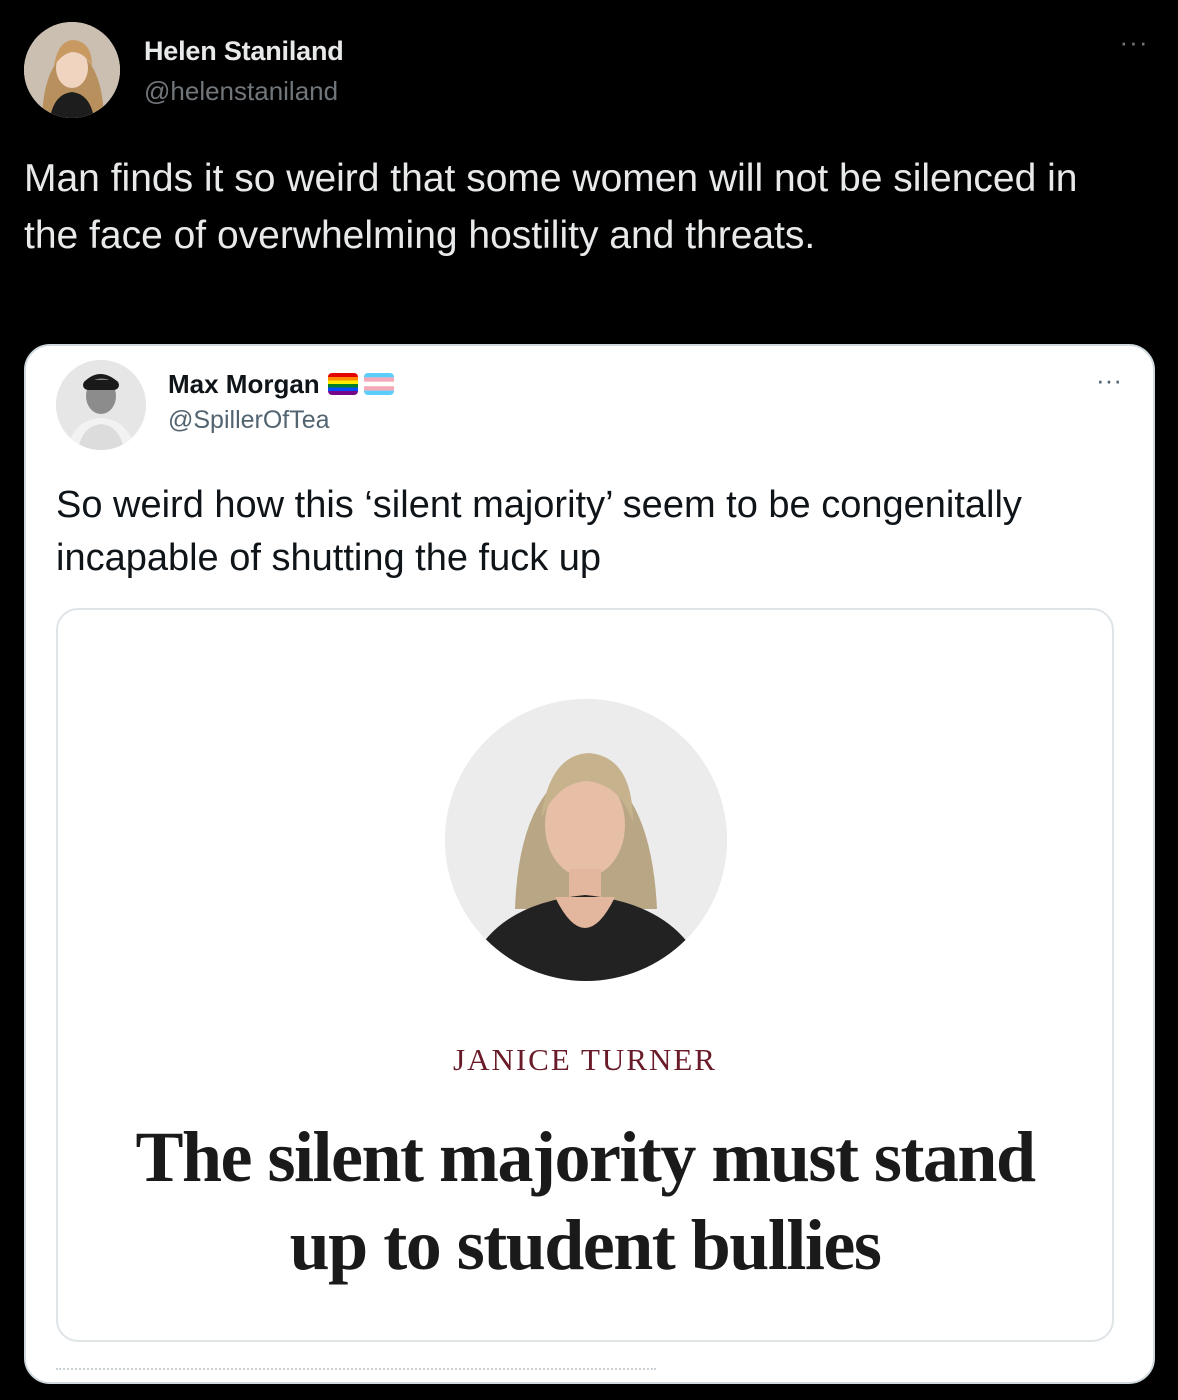 The image size is (1178, 1400). I want to click on cropped-timestamp-divider, so click(356, 1375).